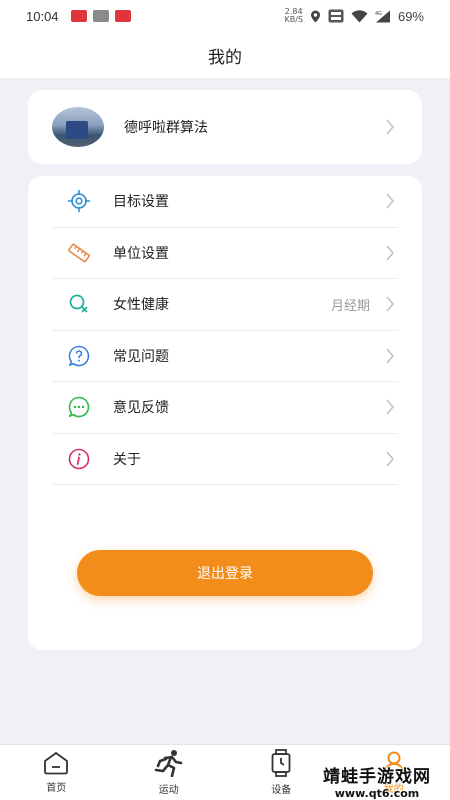  I want to click on tab-home: 首页, so click(56, 772).